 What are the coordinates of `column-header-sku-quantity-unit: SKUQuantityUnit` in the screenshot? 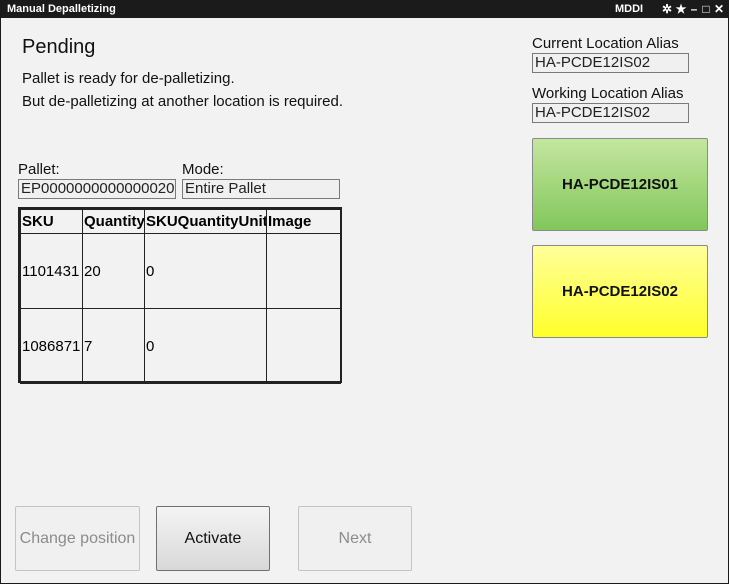 It's located at (205, 221).